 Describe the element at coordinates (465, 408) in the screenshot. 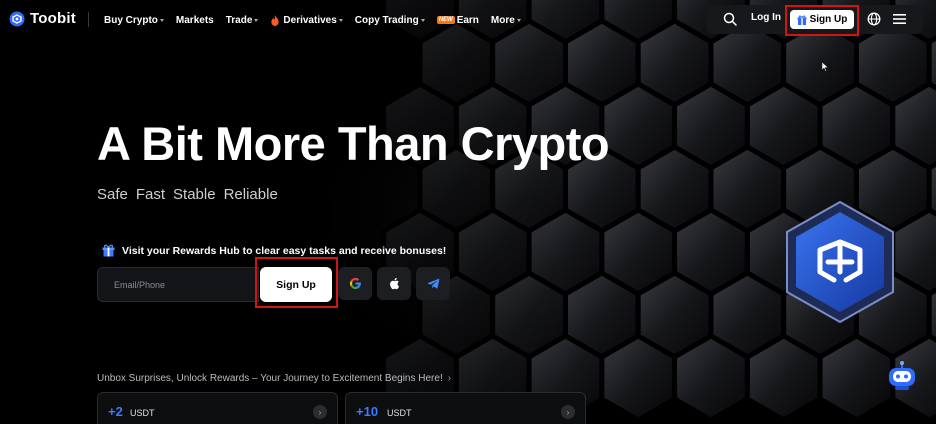

I see `reward-card: +10 USDT ›` at that location.